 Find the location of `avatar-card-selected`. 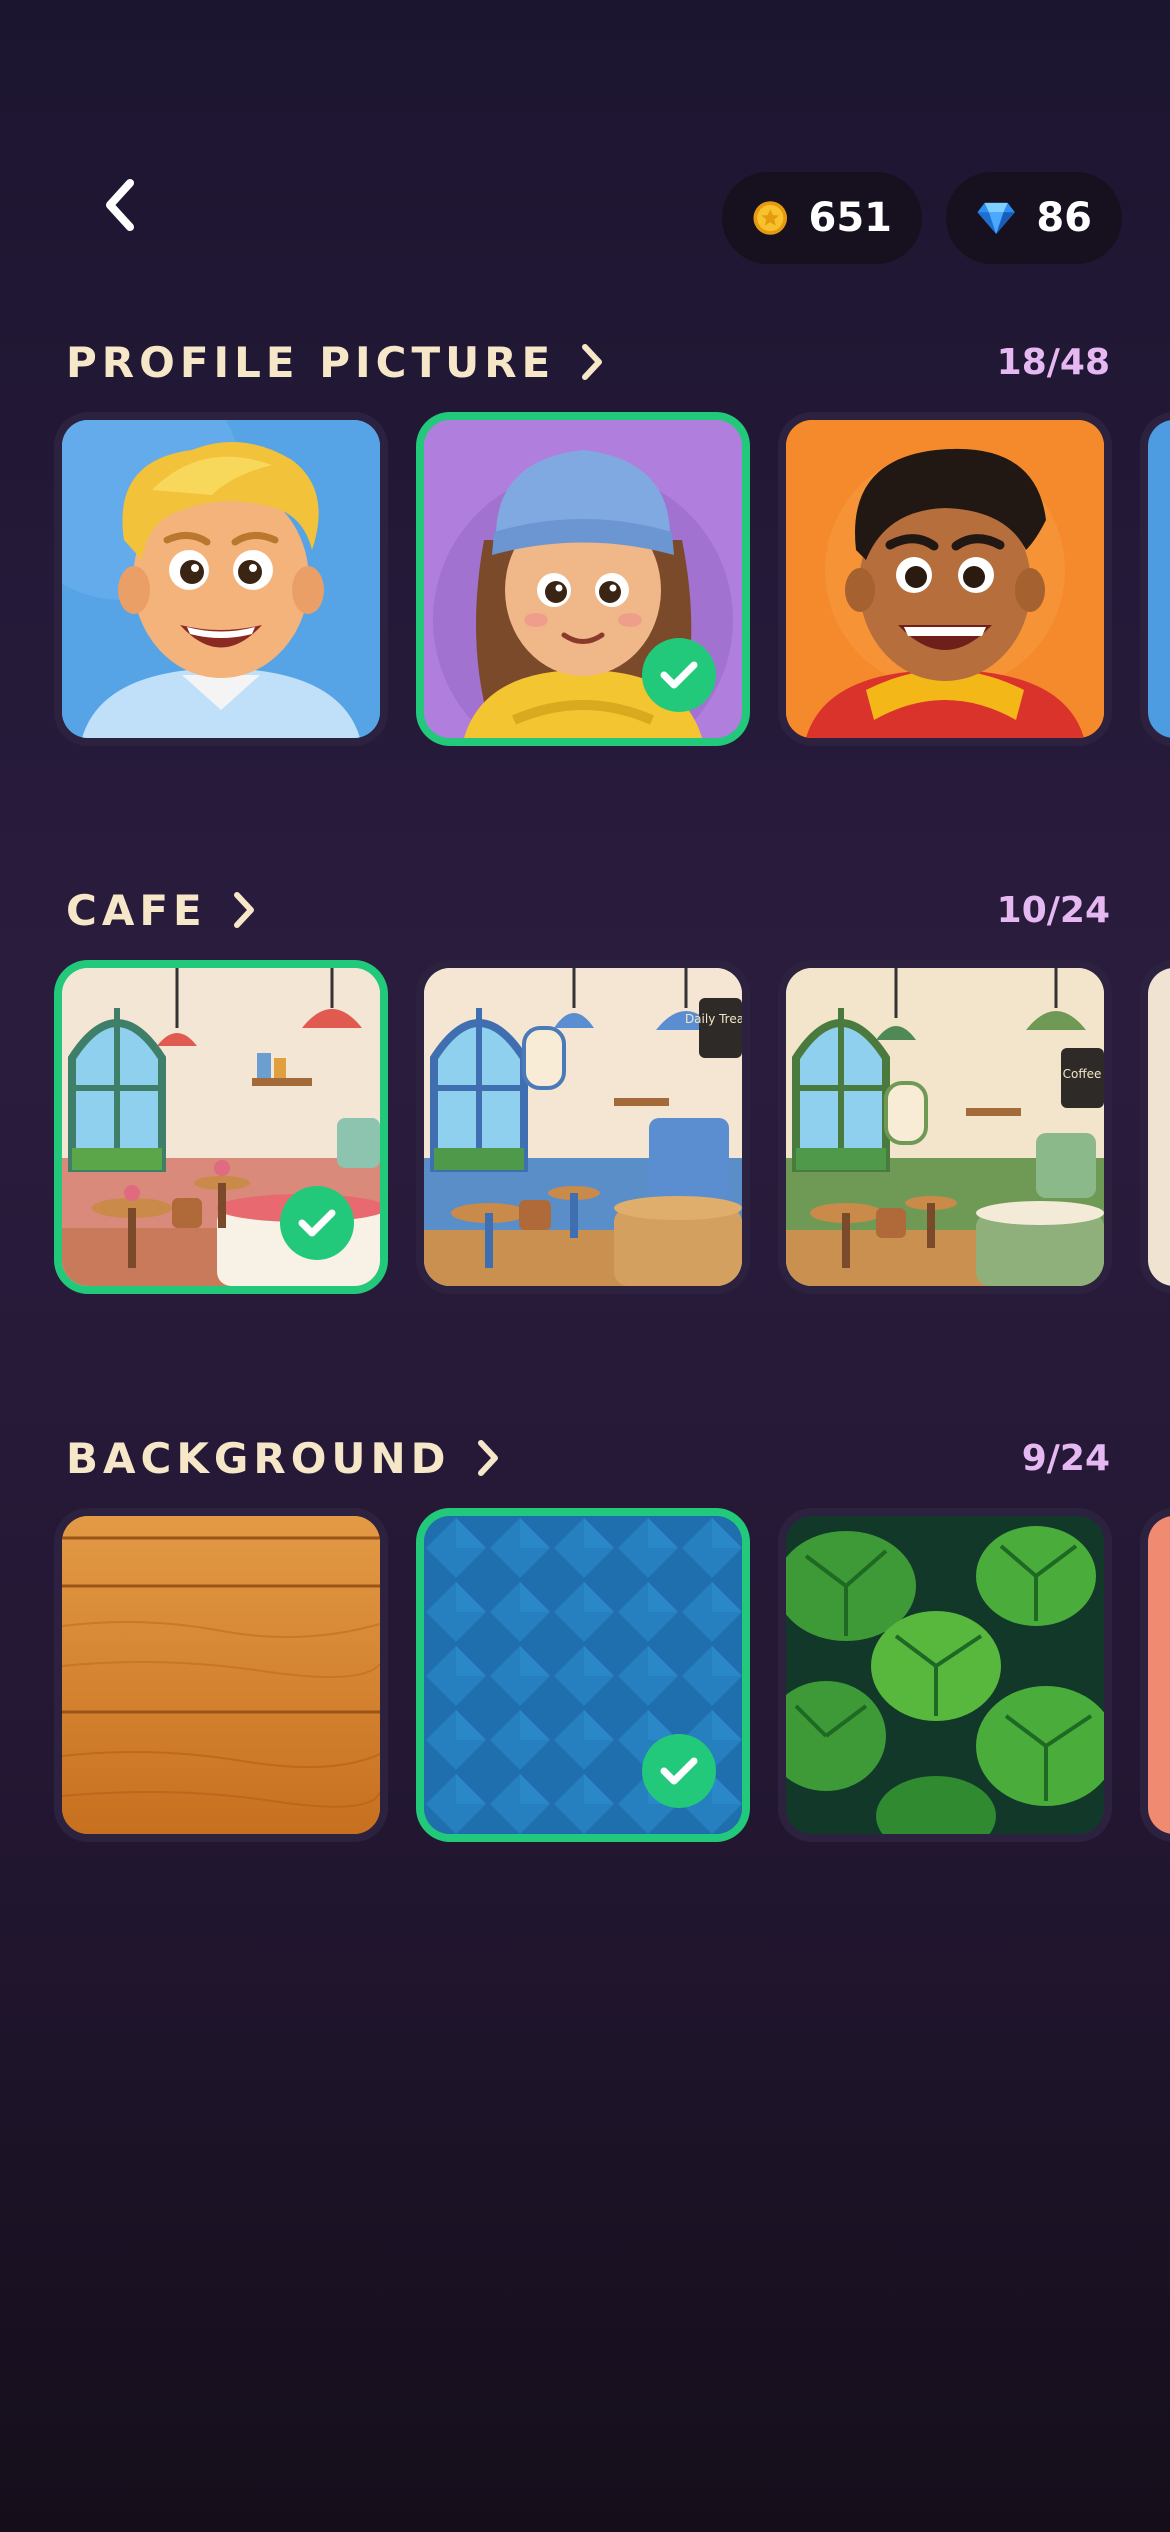

avatar-card-selected is located at coordinates (583, 579).